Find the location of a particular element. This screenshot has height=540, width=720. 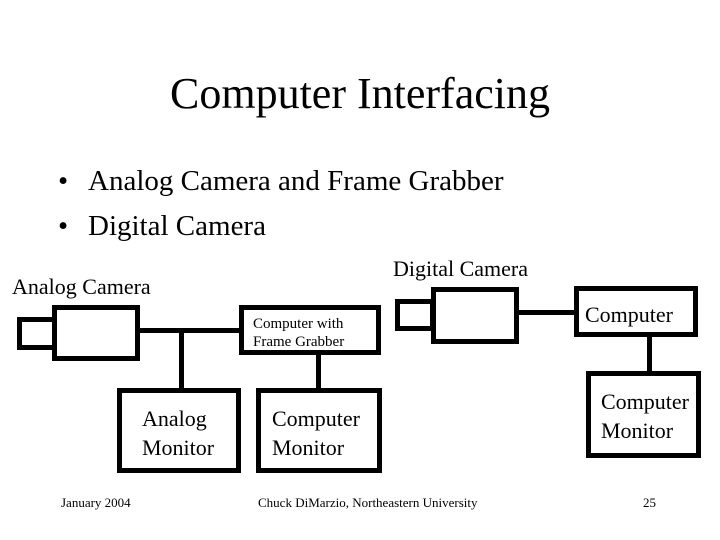

computer-box: Computer is located at coordinates (636, 311).